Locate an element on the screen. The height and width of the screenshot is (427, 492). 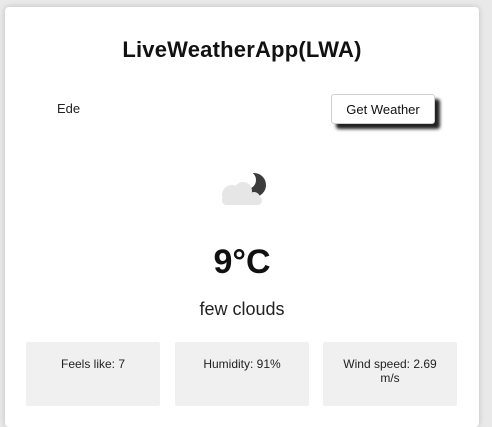
weather-description: few clouds is located at coordinates (242, 309).